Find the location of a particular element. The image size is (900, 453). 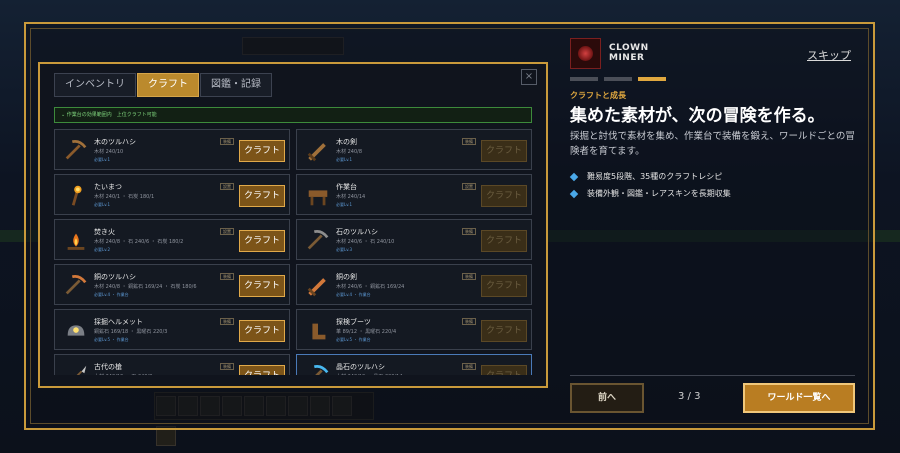

recipe-name: 木のツルハシ is located at coordinates (115, 142).